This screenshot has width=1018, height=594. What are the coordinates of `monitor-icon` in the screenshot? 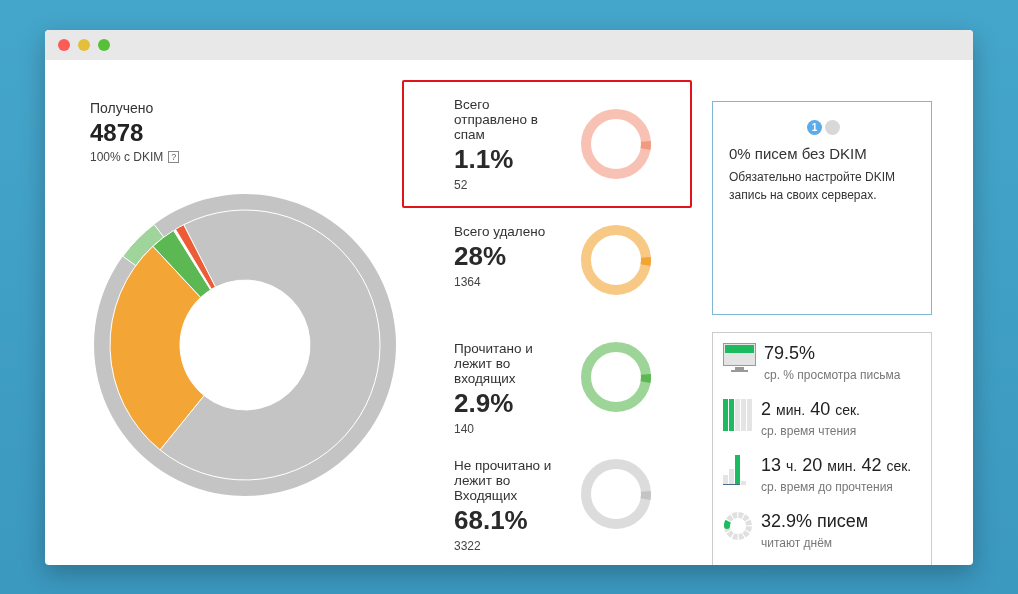 It's located at (739, 358).